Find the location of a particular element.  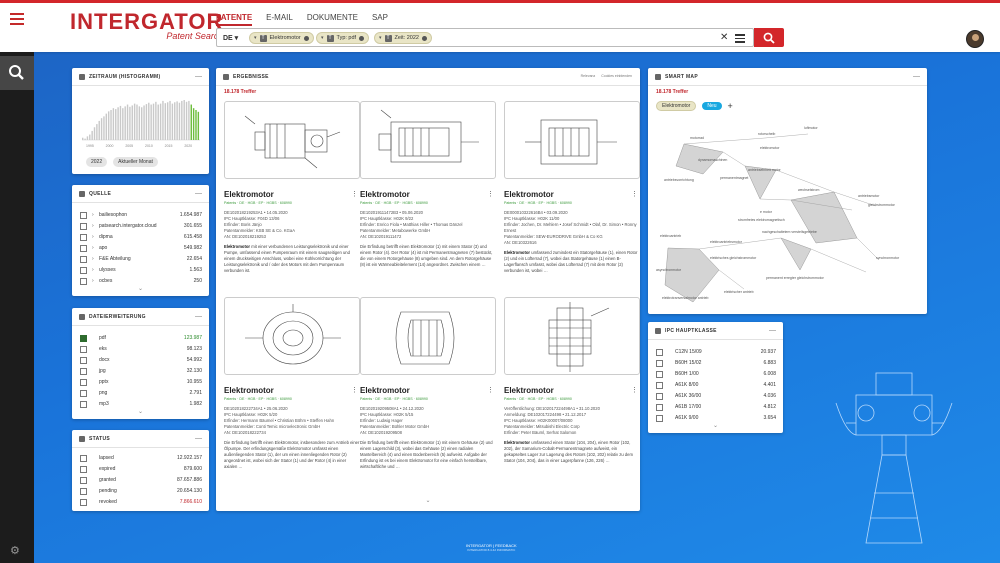

list-item: › patsearch.intergator.cloud 301.655 is located at coordinates (141, 226).